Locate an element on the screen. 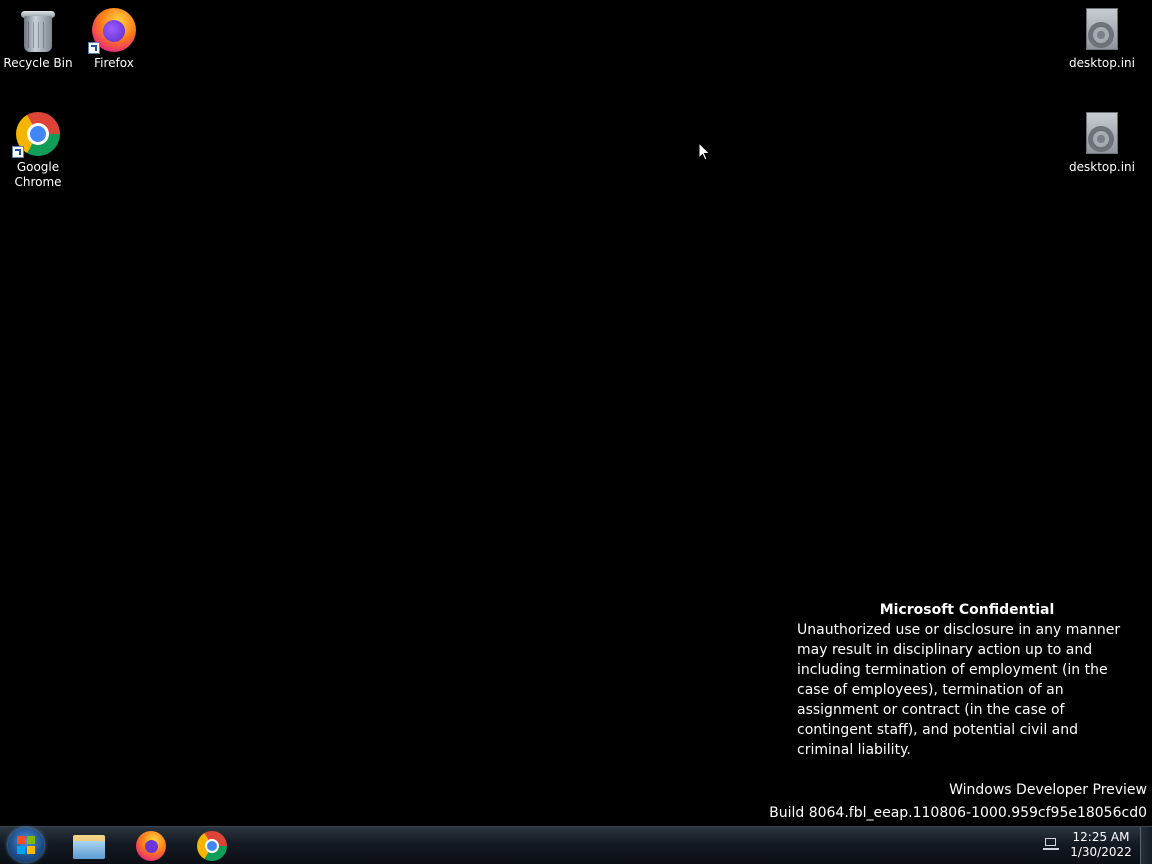 The height and width of the screenshot is (864, 1152). firefox-shortcut: Firefox is located at coordinates (114, 38).